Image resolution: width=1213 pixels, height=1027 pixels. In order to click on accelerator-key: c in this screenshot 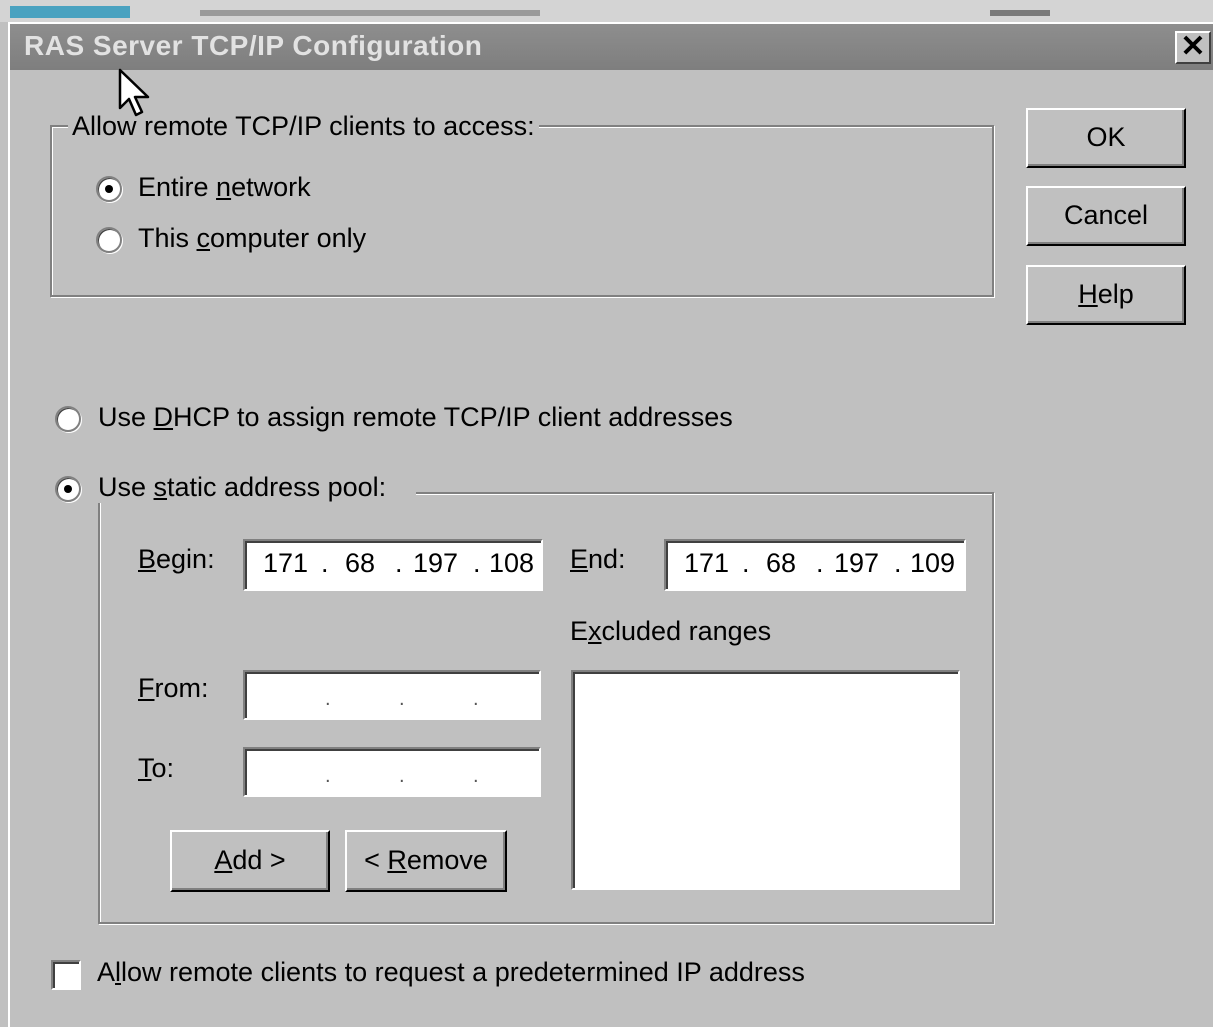, I will do `click(203, 238)`.